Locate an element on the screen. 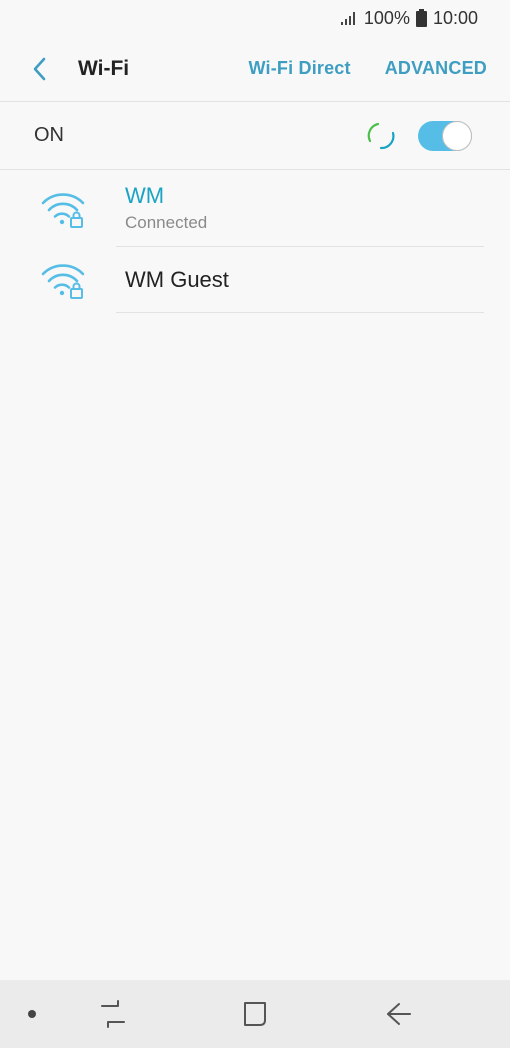  battery-icon is located at coordinates (421, 18).